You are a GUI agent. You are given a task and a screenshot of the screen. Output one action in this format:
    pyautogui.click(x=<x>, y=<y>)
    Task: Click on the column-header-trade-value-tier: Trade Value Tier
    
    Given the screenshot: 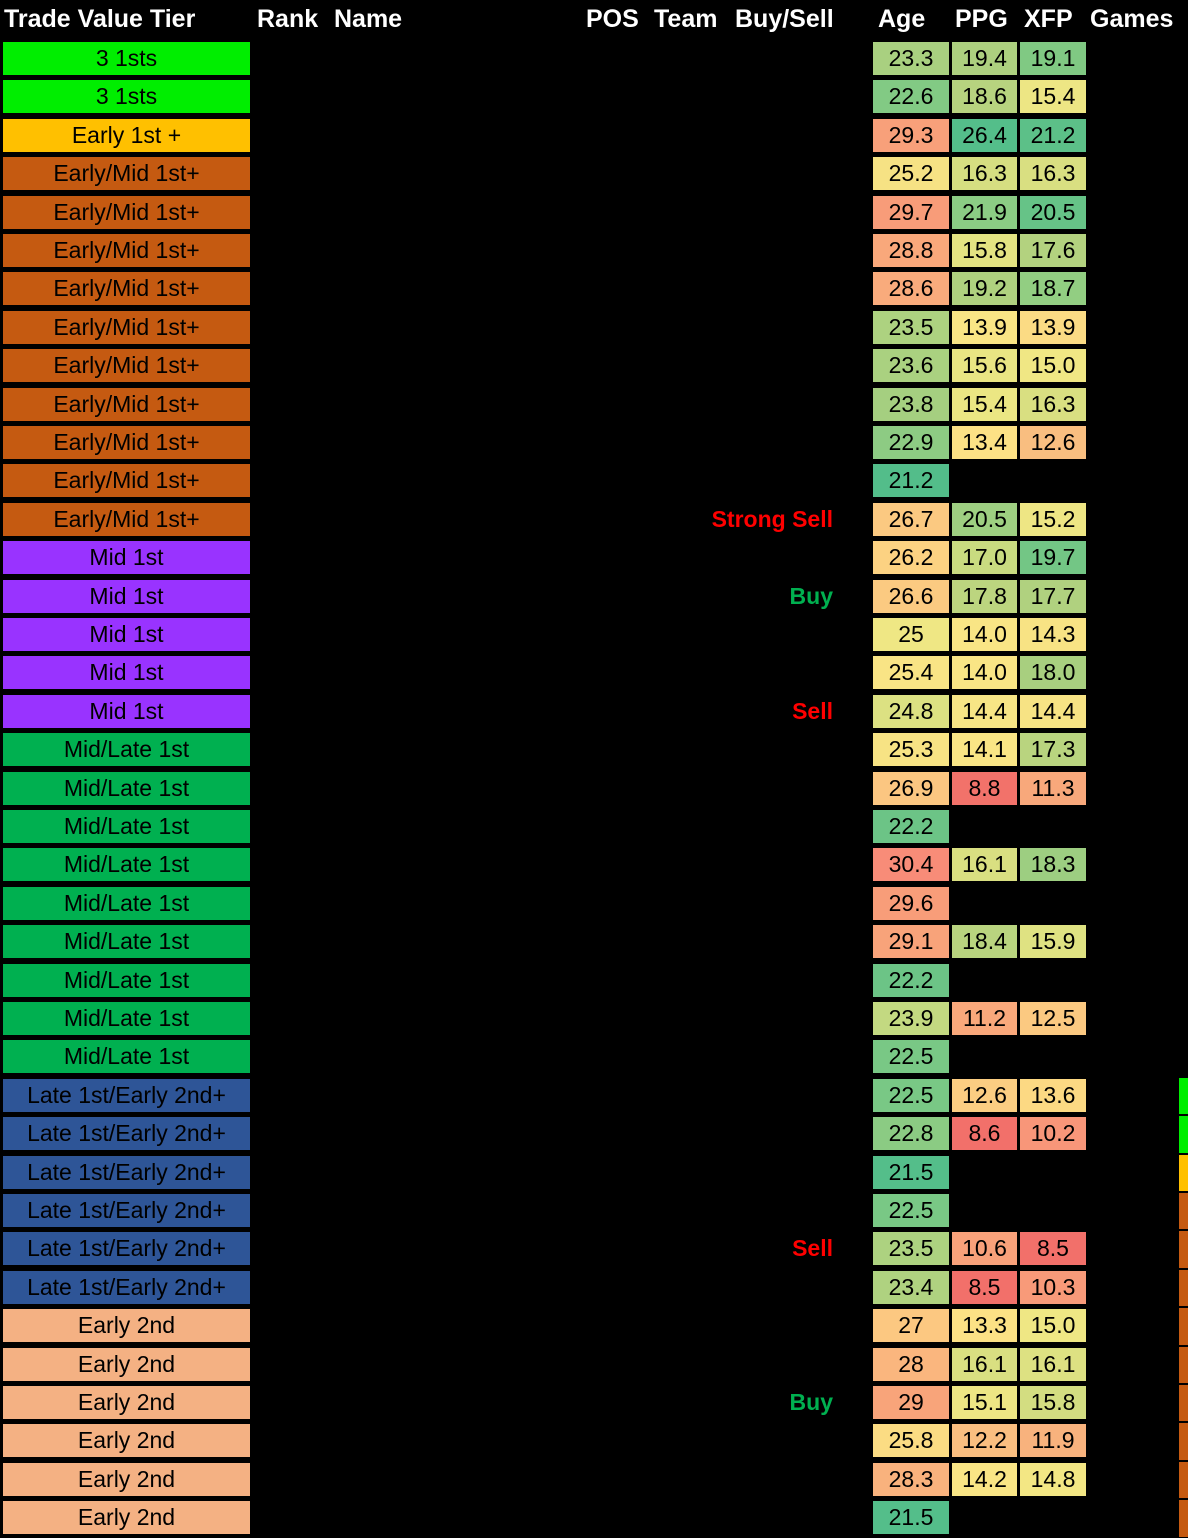 What is the action you would take?
    pyautogui.click(x=99, y=20)
    